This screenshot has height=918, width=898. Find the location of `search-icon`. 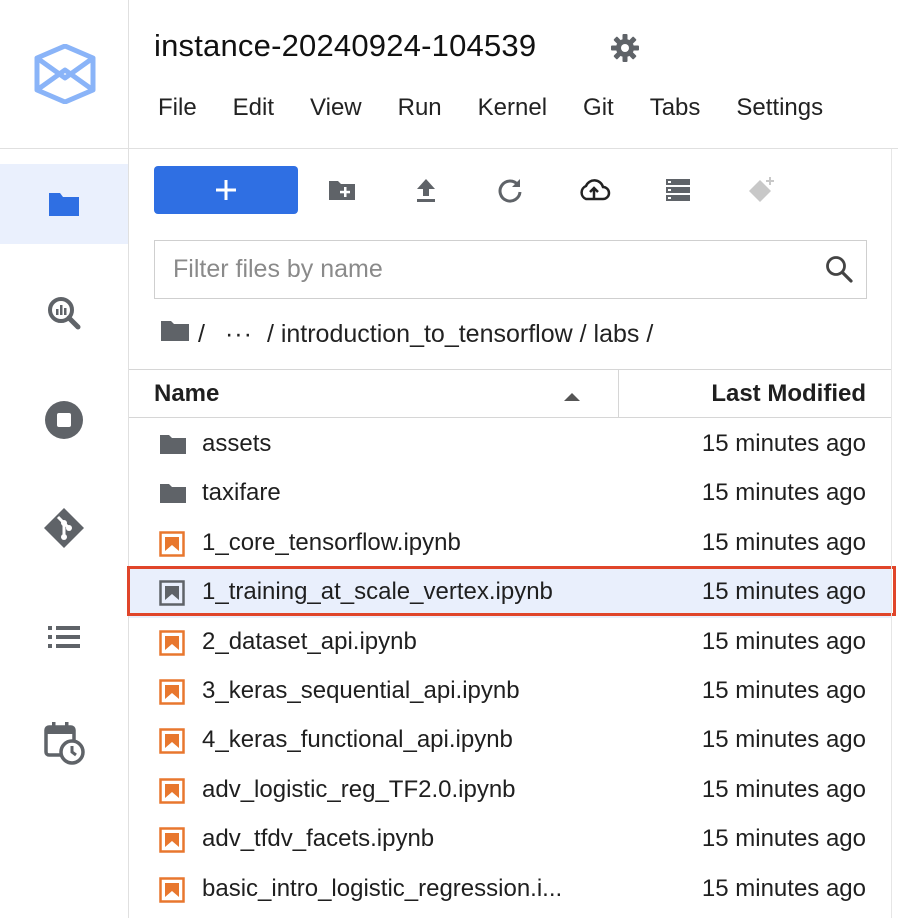

search-icon is located at coordinates (839, 269).